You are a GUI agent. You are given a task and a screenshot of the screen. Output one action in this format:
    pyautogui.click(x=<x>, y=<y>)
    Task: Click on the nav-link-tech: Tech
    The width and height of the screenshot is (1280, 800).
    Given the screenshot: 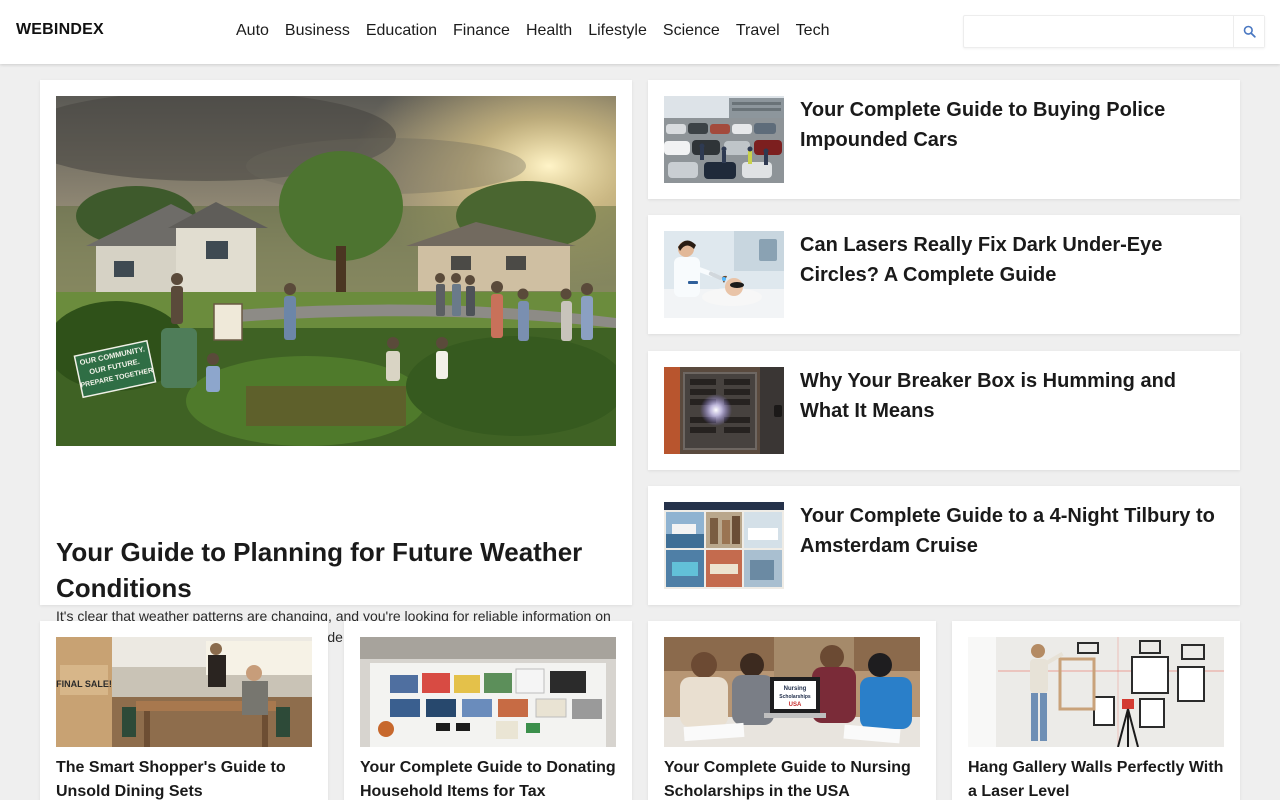 What is the action you would take?
    pyautogui.click(x=813, y=31)
    